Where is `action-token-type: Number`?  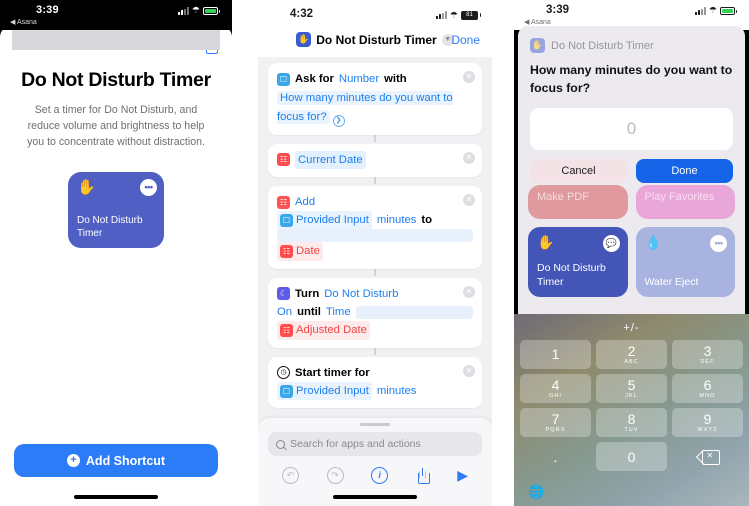
action-token-type: Number is located at coordinates (359, 79).